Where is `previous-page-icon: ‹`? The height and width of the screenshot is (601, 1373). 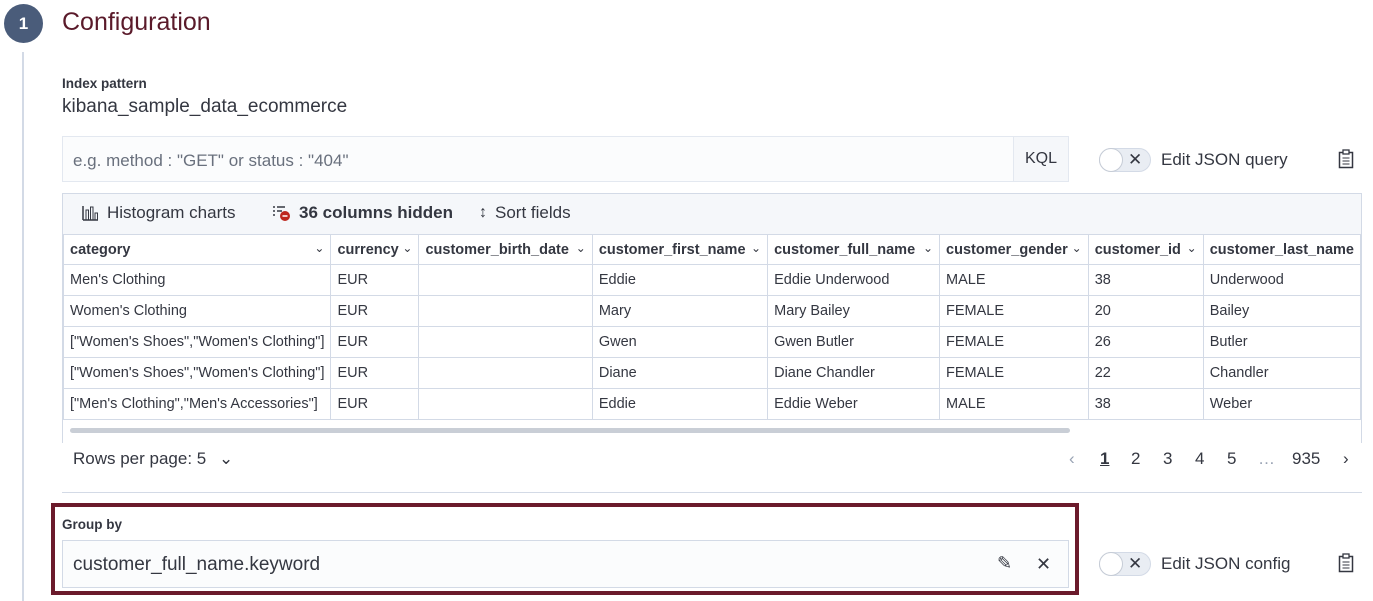 previous-page-icon: ‹ is located at coordinates (1072, 459).